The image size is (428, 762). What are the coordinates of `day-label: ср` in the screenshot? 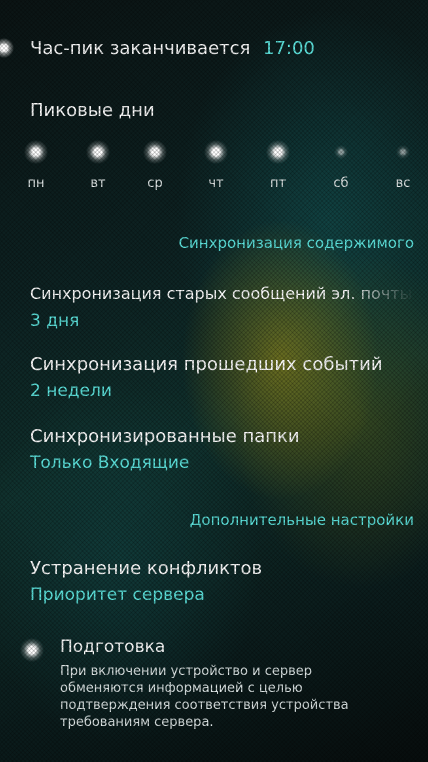 It's located at (155, 183).